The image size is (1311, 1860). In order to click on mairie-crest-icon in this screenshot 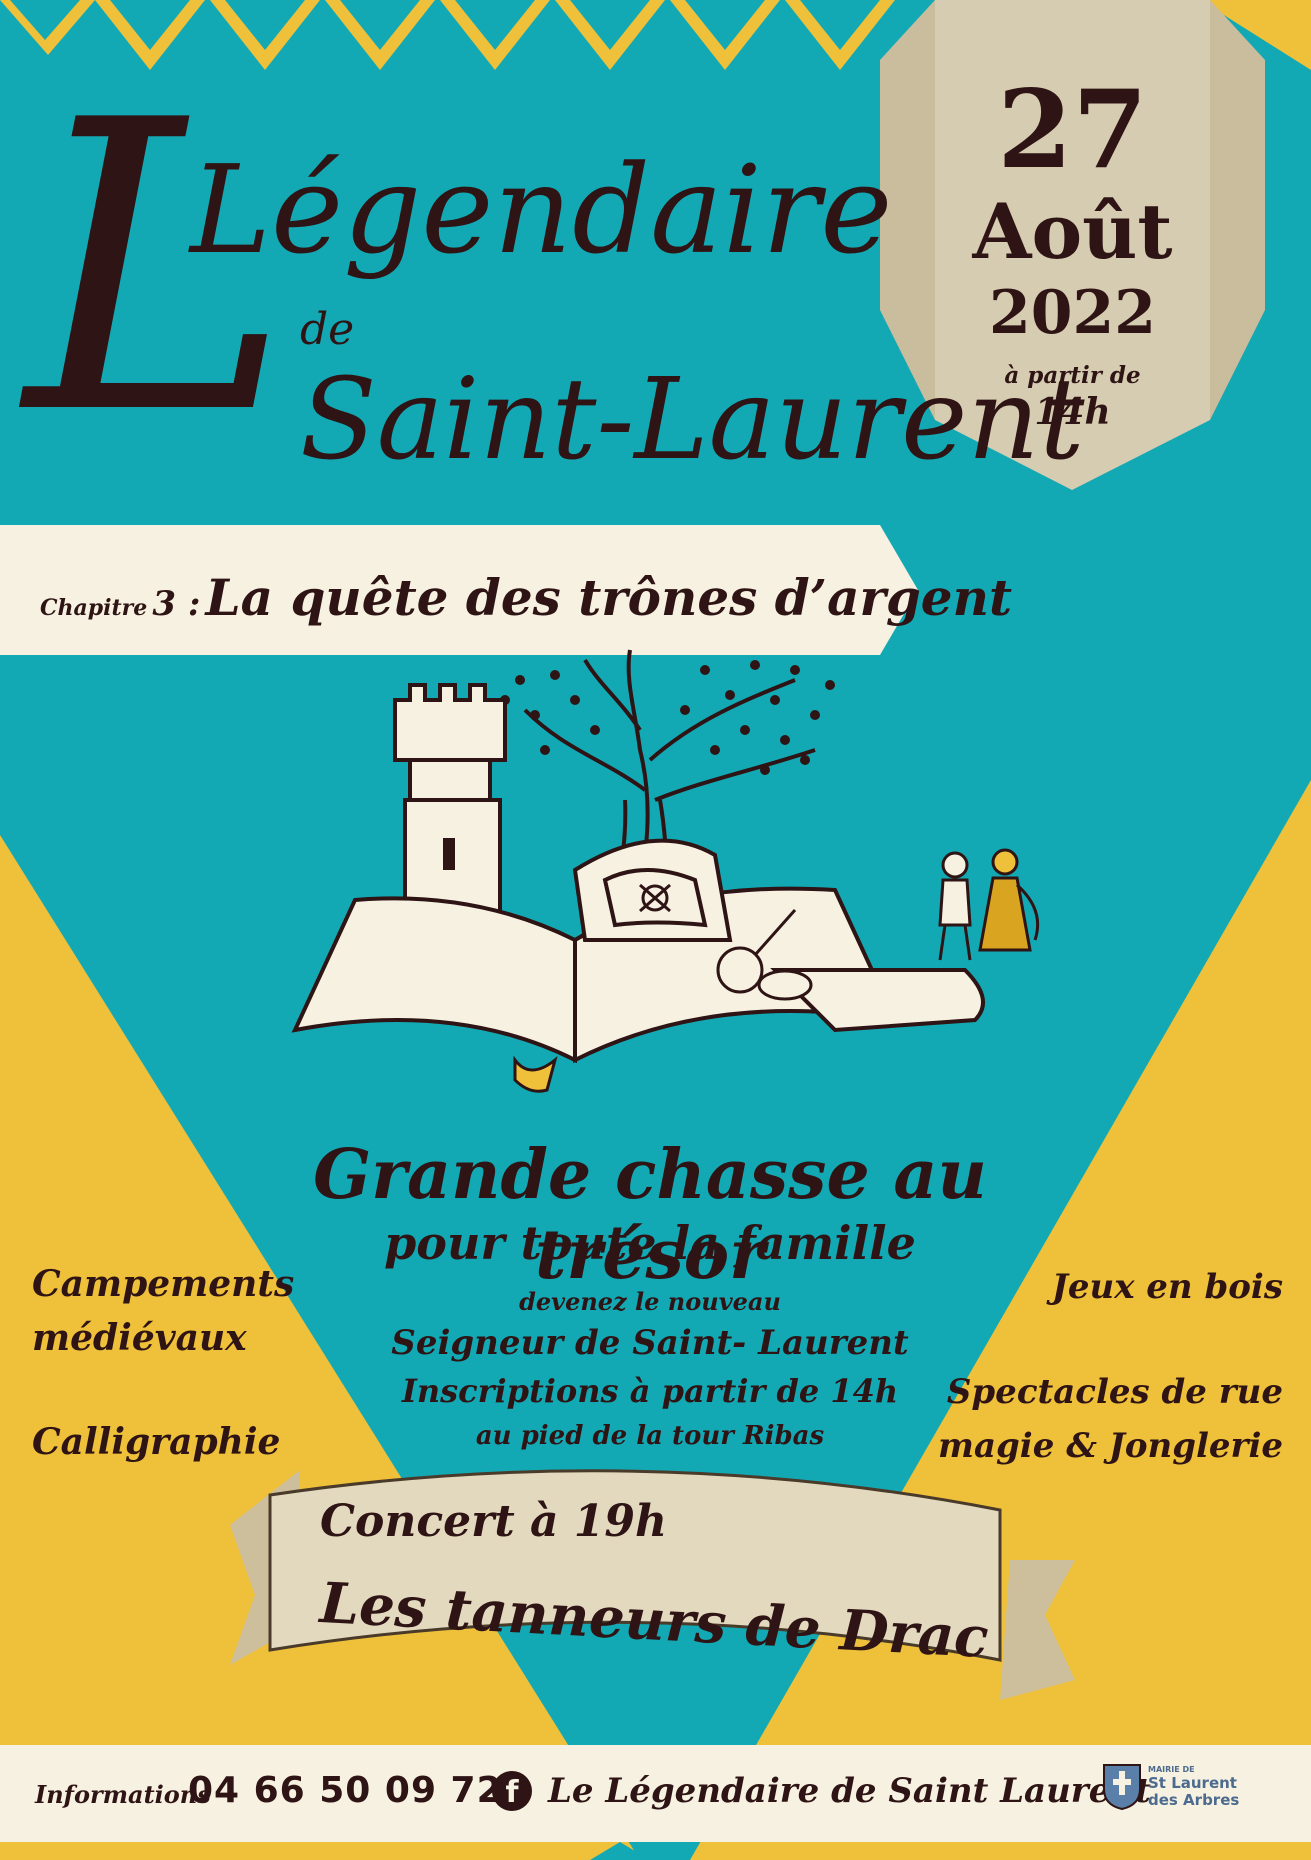, I will do `click(1122, 1787)`.